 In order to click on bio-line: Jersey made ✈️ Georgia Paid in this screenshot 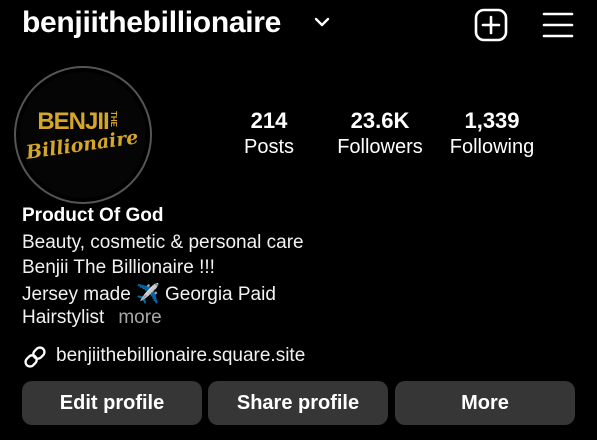, I will do `click(149, 294)`.